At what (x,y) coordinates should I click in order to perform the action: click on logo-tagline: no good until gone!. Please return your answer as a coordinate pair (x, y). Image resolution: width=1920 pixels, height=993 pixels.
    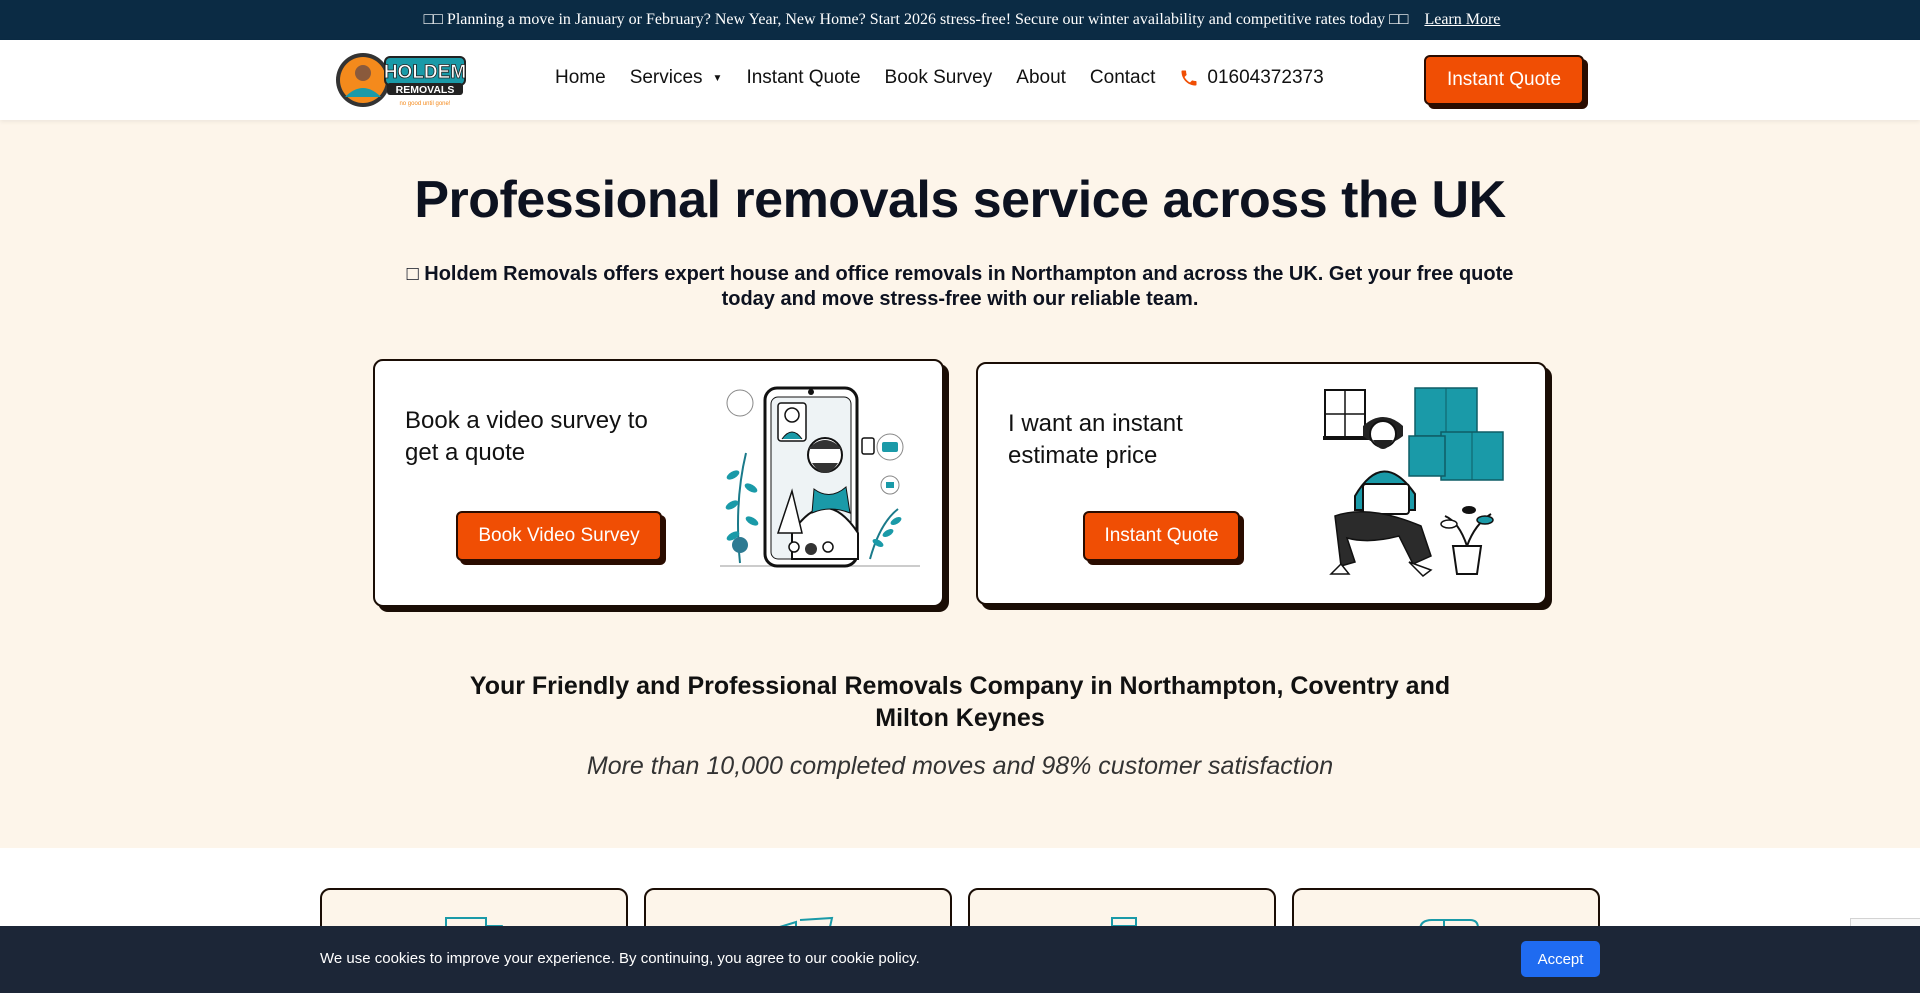
    Looking at the image, I should click on (424, 104).